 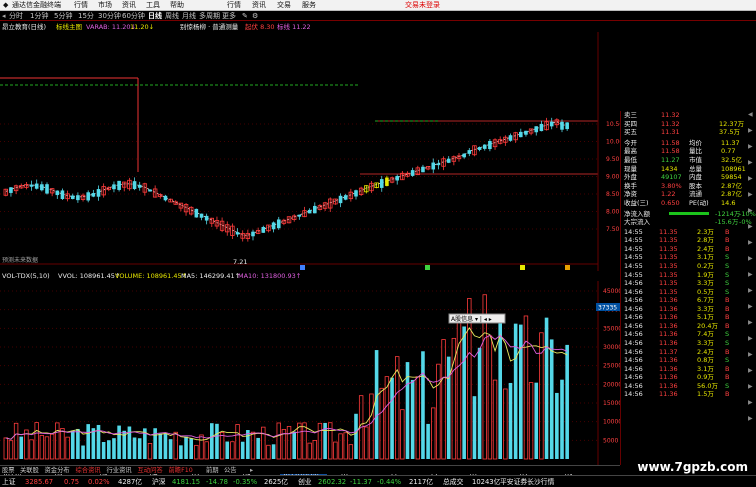 What do you see at coordinates (29, 470) in the screenshot?
I see `tab-info-1: 关联股` at bounding box center [29, 470].